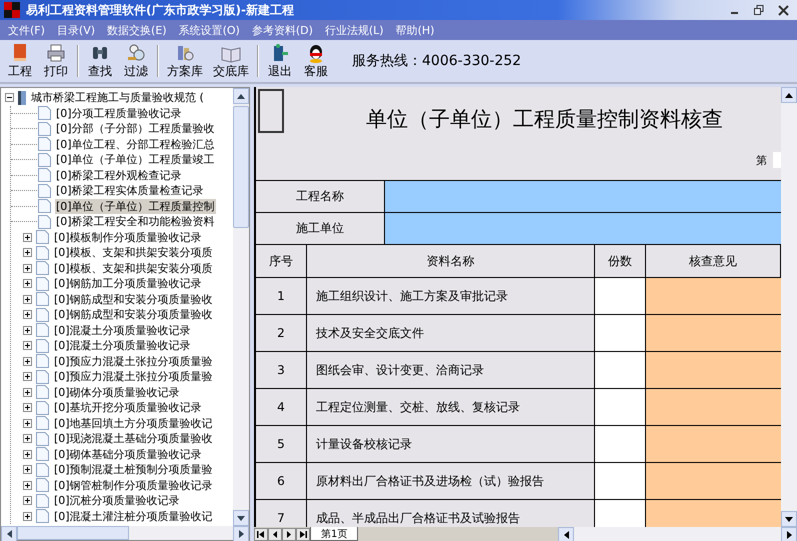 Image resolution: width=797 pixels, height=541 pixels. Describe the element at coordinates (303, 534) in the screenshot. I see `last-page-icon` at that location.